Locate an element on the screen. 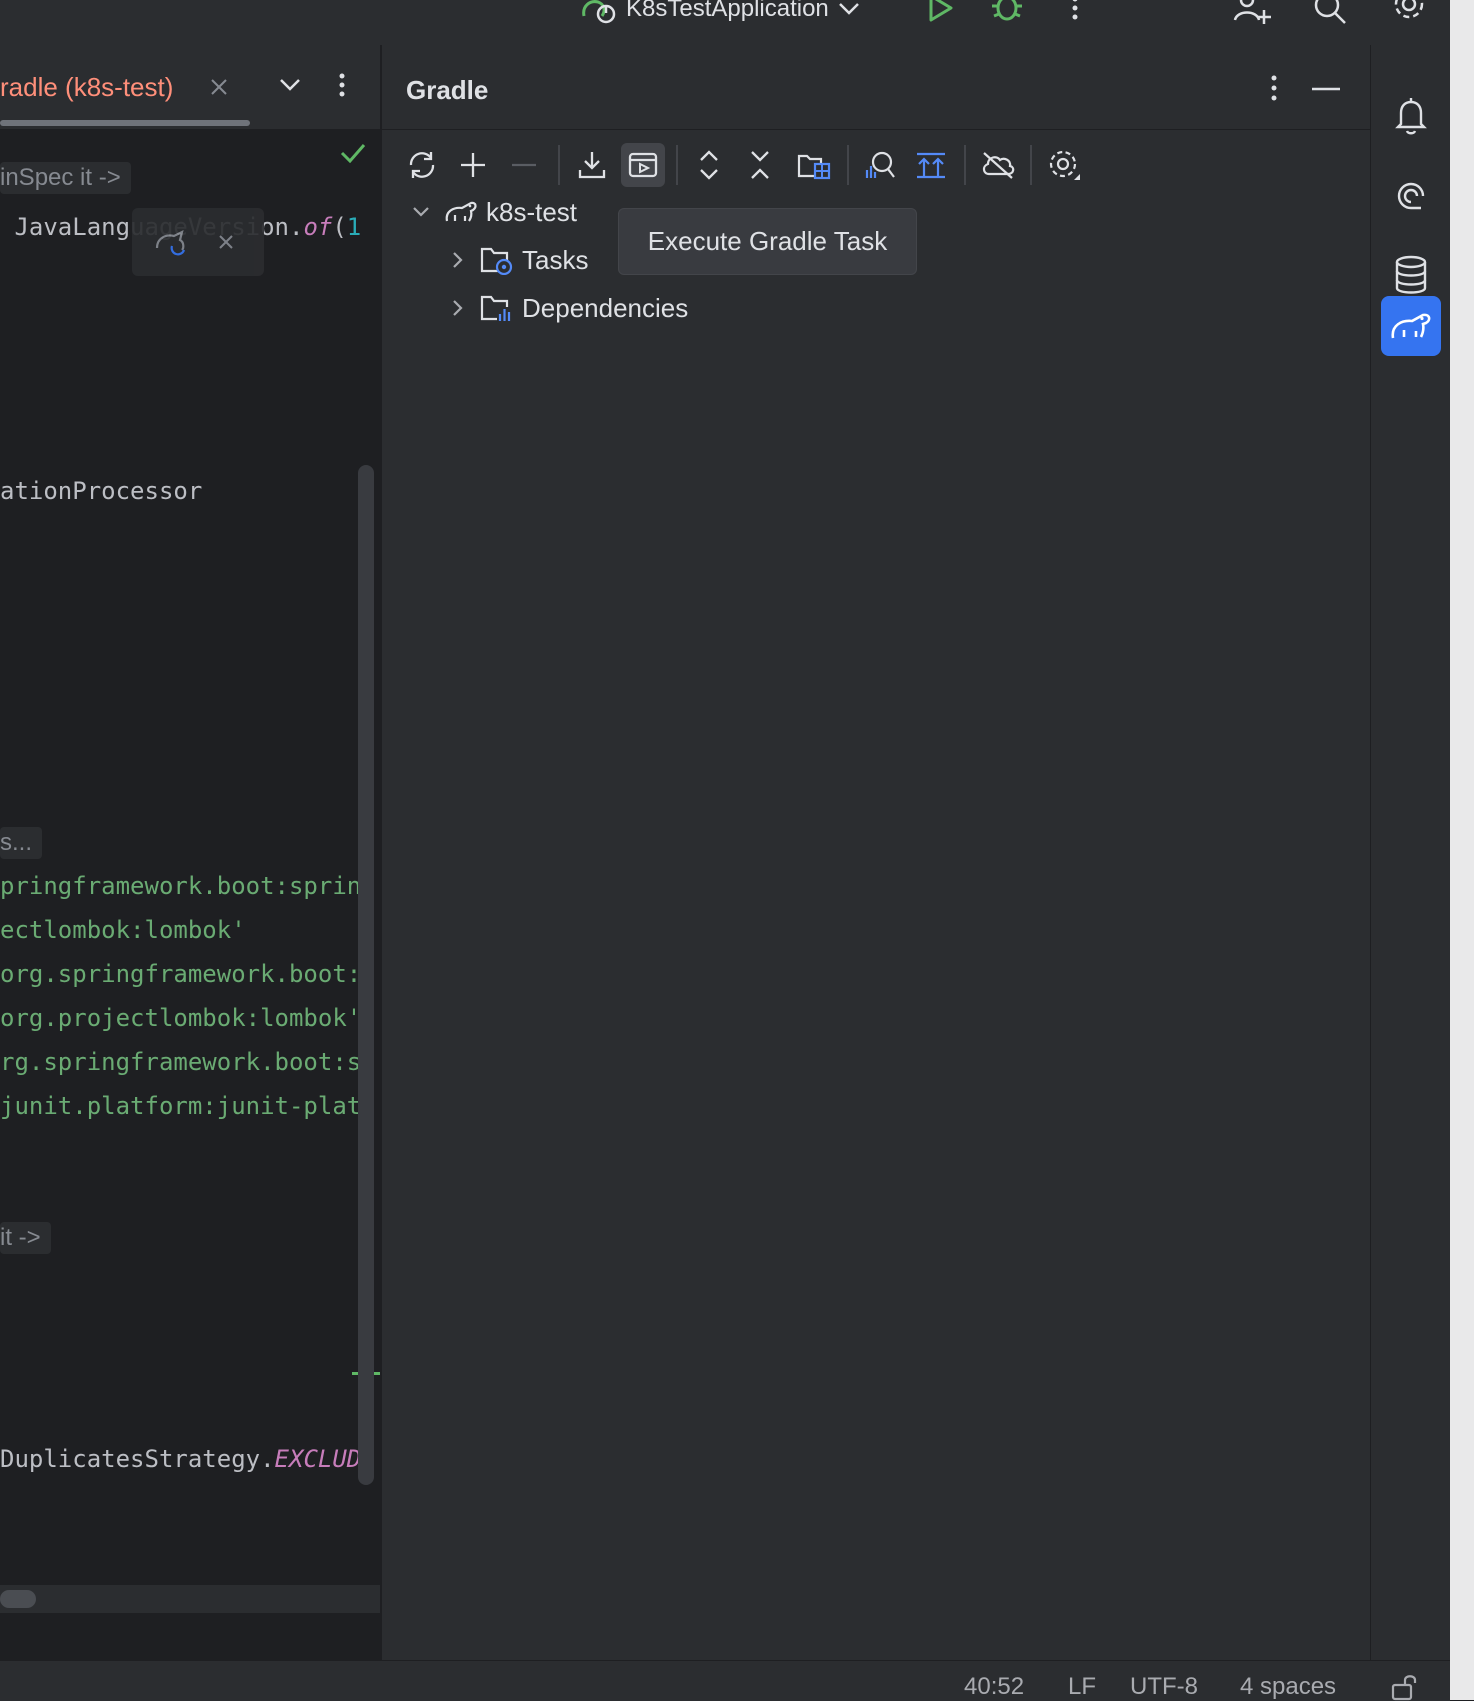 The image size is (1474, 1701). right-tool-strip is located at coordinates (1410, 852).